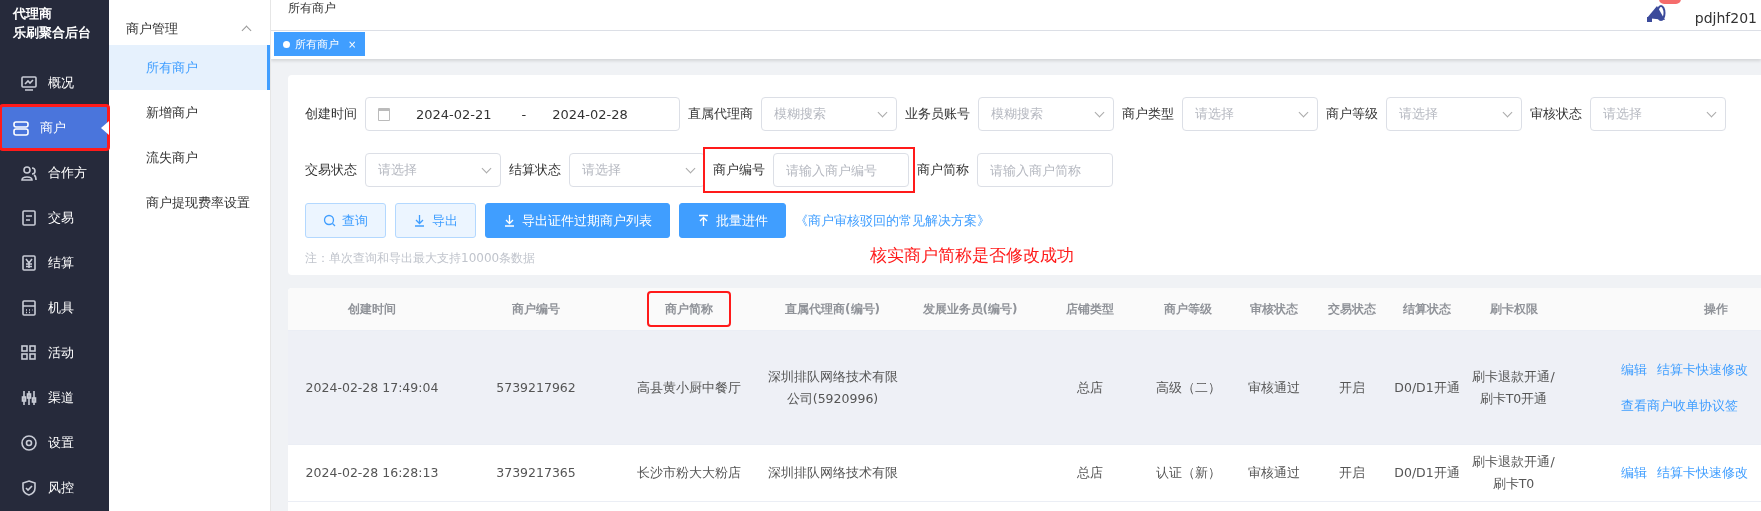 The width and height of the screenshot is (1761, 511). Describe the element at coordinates (189, 67) in the screenshot. I see `submenu-item: 所有商户` at that location.